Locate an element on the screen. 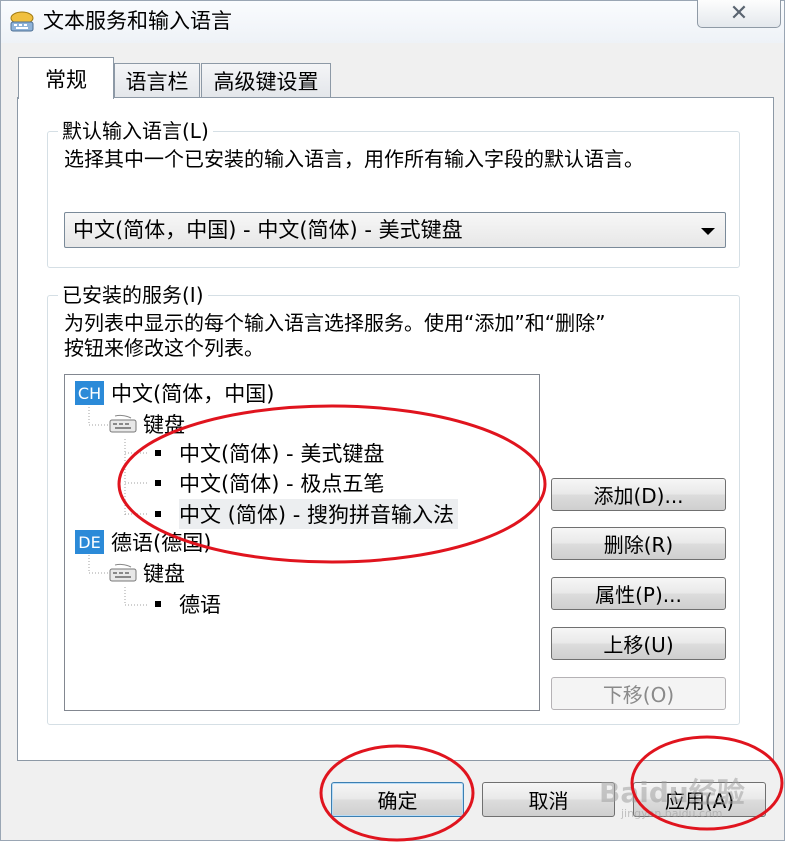 This screenshot has width=785, height=842. keyboard-language-icon is located at coordinates (22, 21).